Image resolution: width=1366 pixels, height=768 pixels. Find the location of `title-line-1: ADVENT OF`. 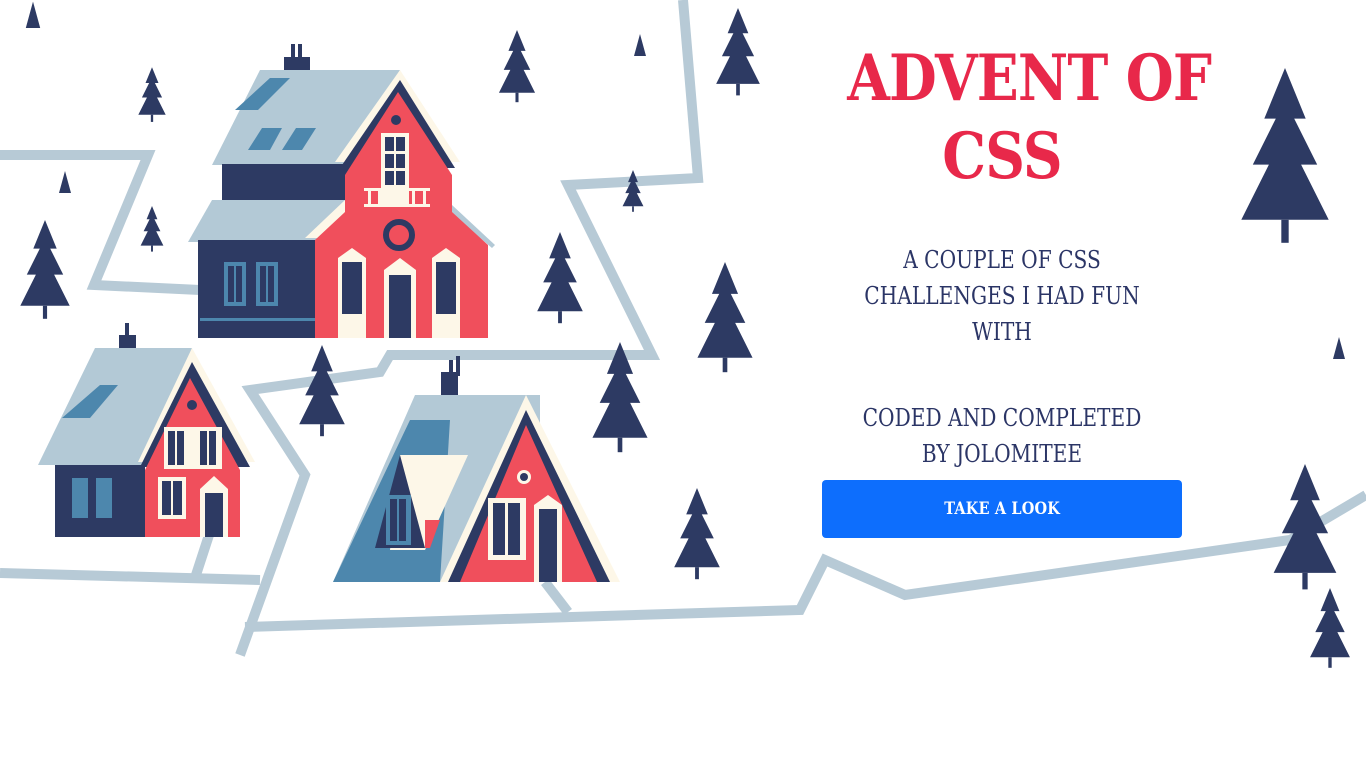

title-line-1: ADVENT OF is located at coordinates (1029, 78).